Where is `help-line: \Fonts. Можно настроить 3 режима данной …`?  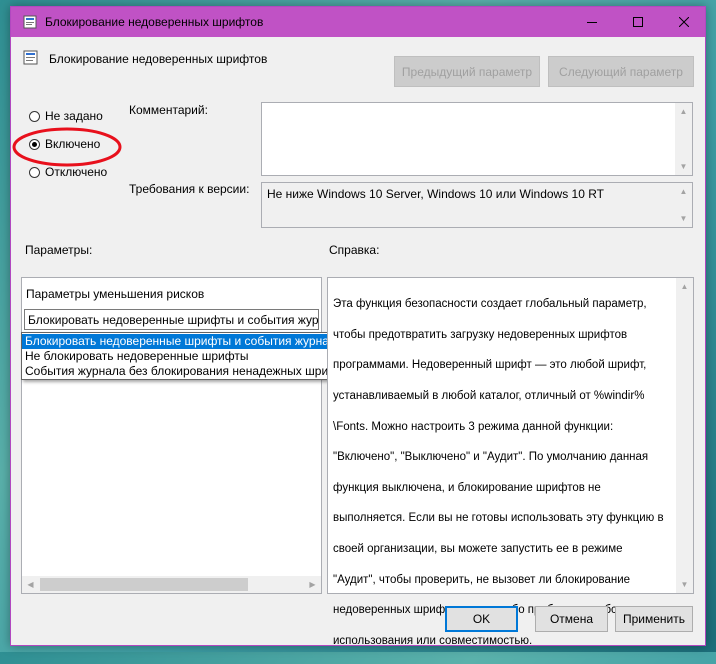
help-line: \Fonts. Можно настроить 3 режима данной … is located at coordinates (473, 426).